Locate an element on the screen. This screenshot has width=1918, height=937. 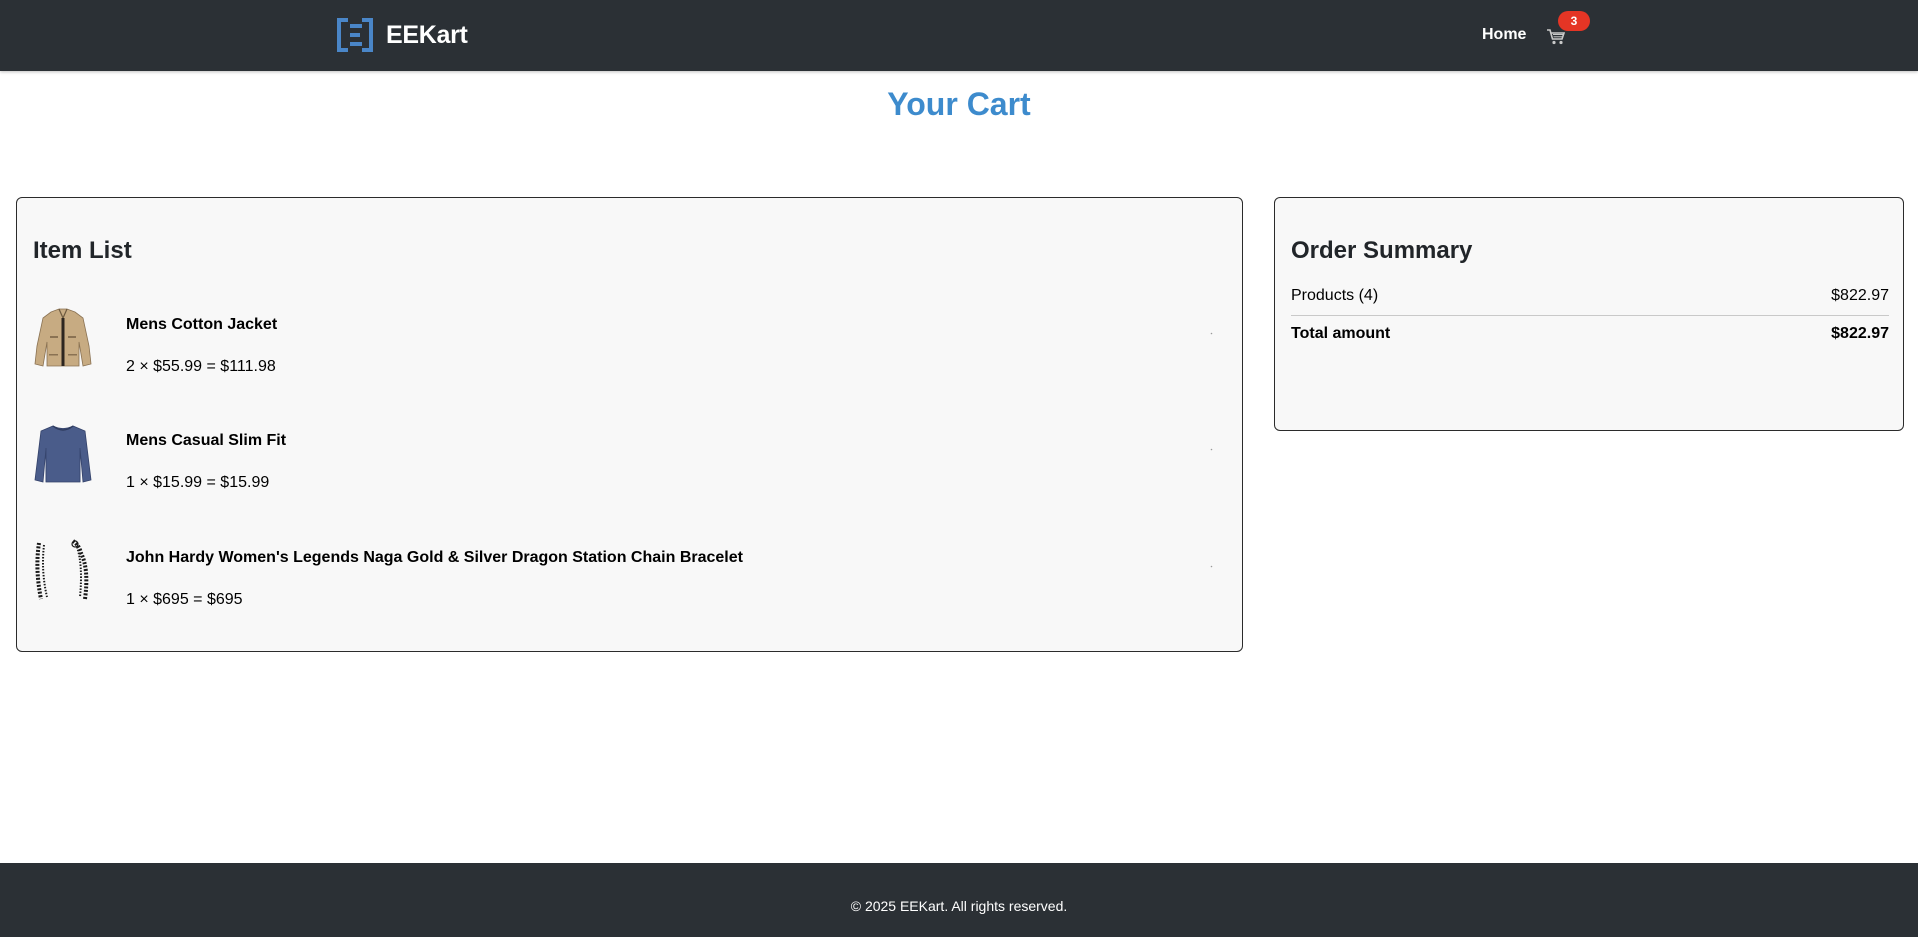
nav-home-link: Home is located at coordinates (1504, 35).